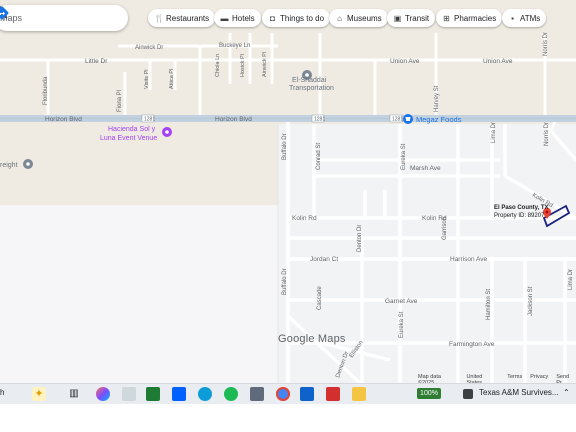  What do you see at coordinates (339, 18) in the screenshot?
I see `museum-icon: ⌂` at bounding box center [339, 18].